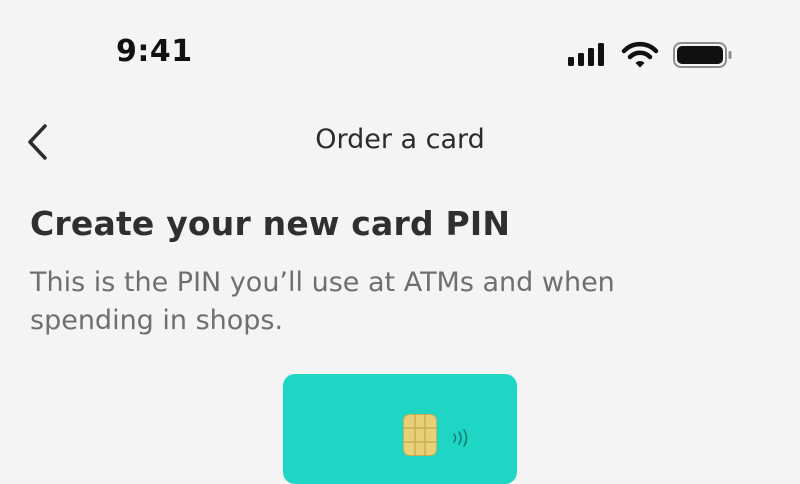 Image resolution: width=800 pixels, height=484 pixels. I want to click on nav-title: Order a card, so click(400, 139).